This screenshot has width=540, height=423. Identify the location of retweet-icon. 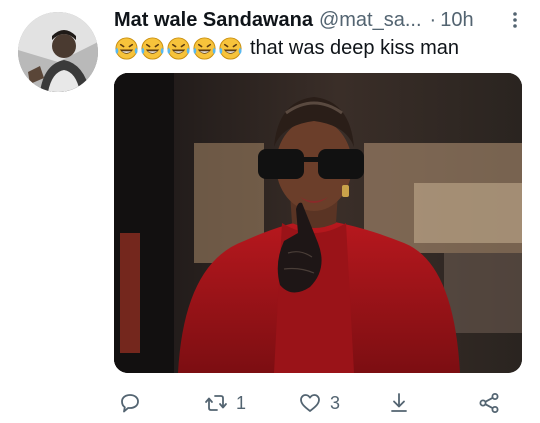
(216, 403).